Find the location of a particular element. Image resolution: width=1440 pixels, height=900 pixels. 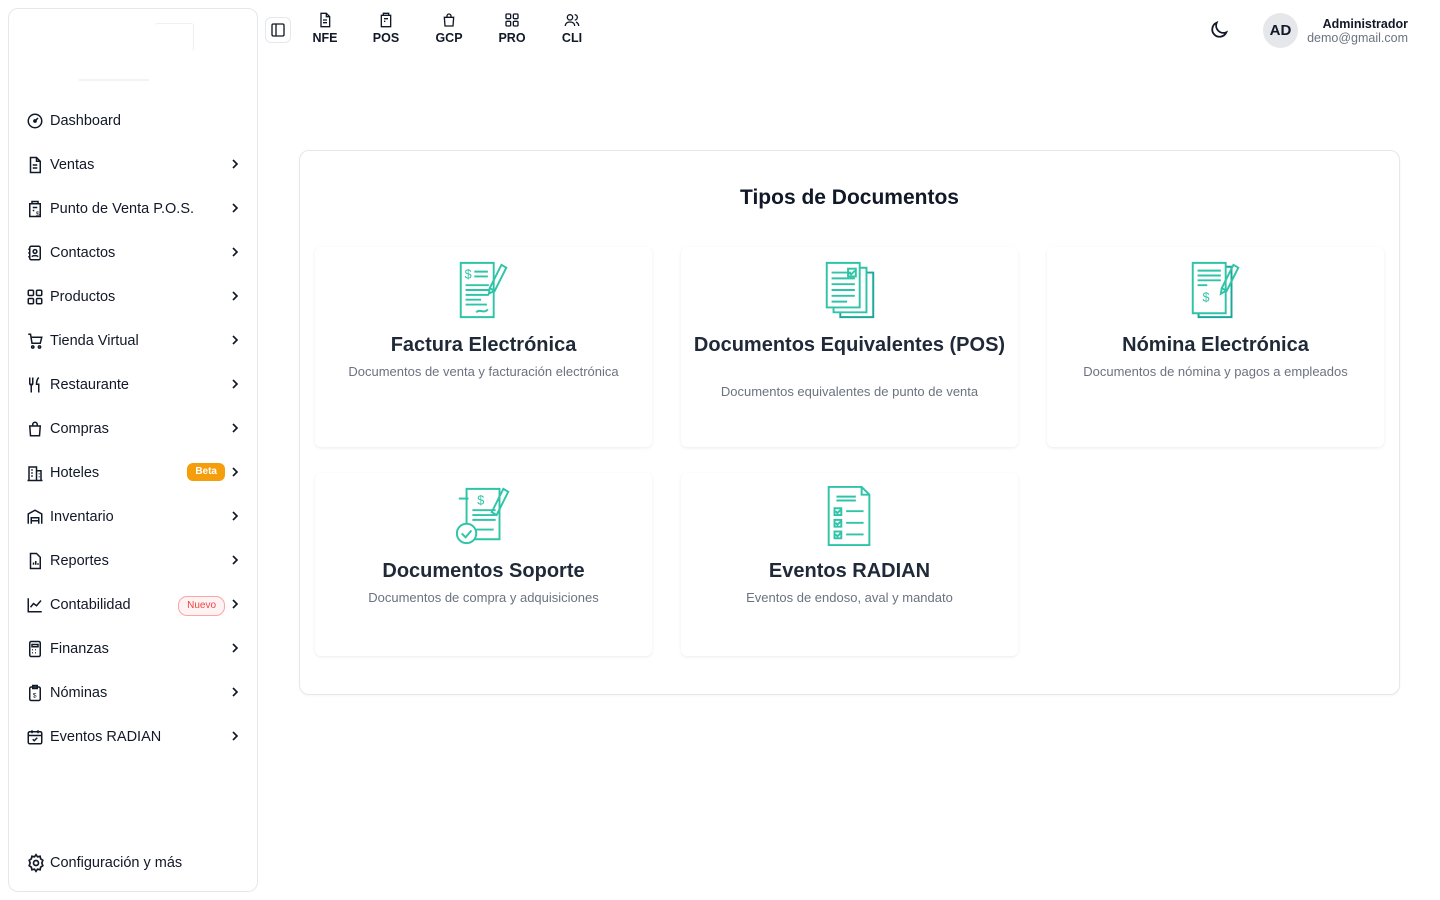

page-title: Tipos de Documentos is located at coordinates (849, 197).